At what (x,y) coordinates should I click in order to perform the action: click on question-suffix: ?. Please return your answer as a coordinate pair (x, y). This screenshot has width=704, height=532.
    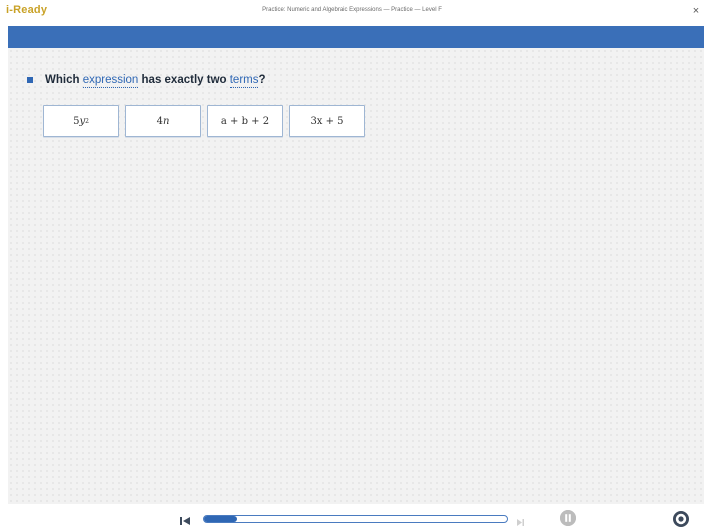
    Looking at the image, I should click on (262, 80).